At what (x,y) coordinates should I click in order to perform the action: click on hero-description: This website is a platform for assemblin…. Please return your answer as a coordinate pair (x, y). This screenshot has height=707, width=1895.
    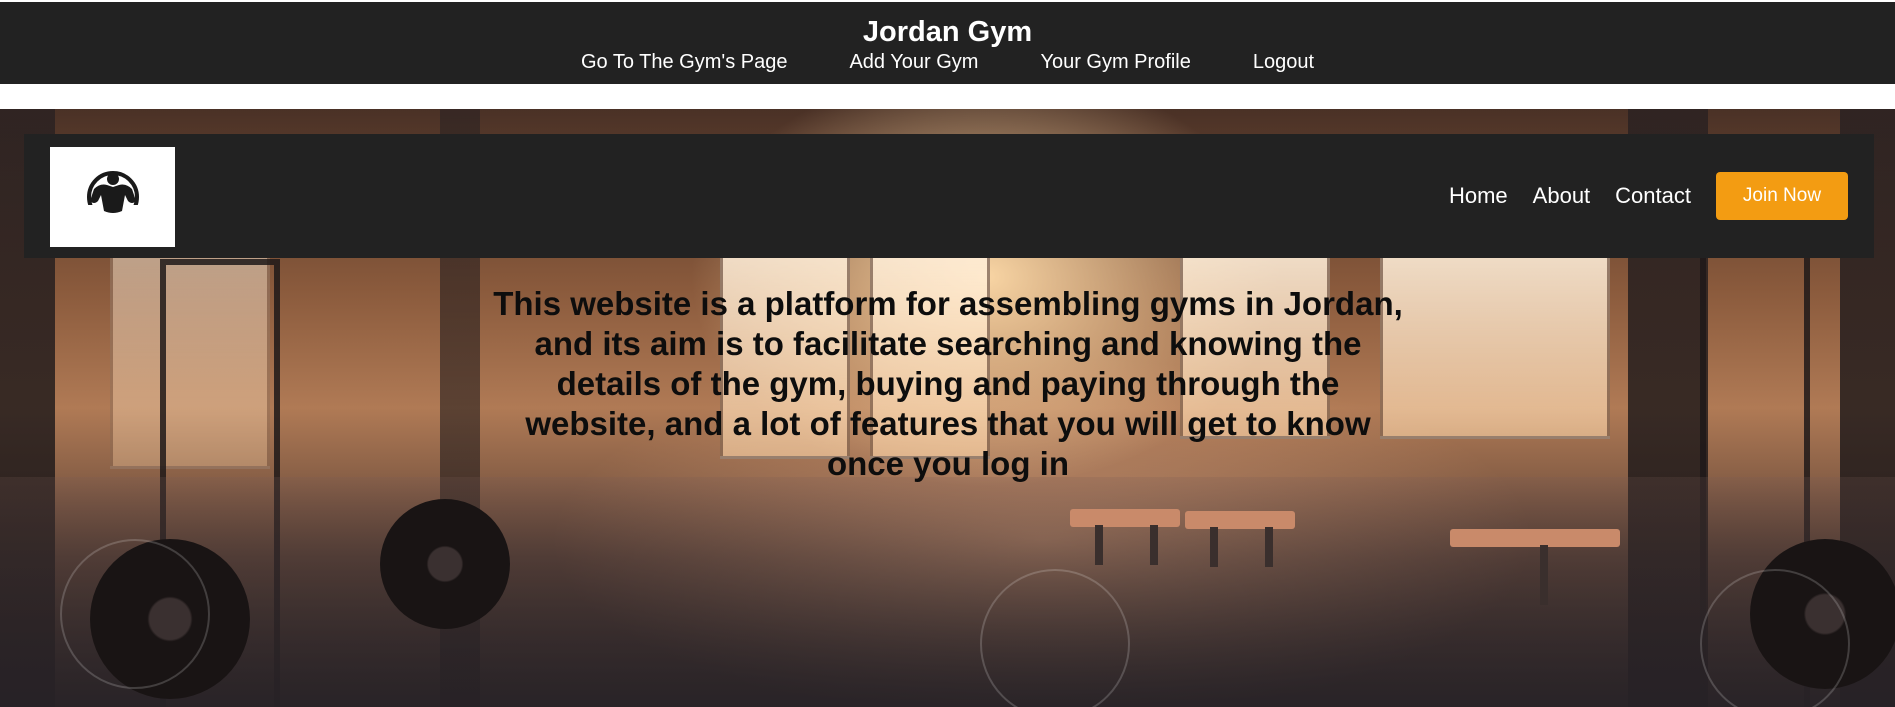
    Looking at the image, I should click on (948, 383).